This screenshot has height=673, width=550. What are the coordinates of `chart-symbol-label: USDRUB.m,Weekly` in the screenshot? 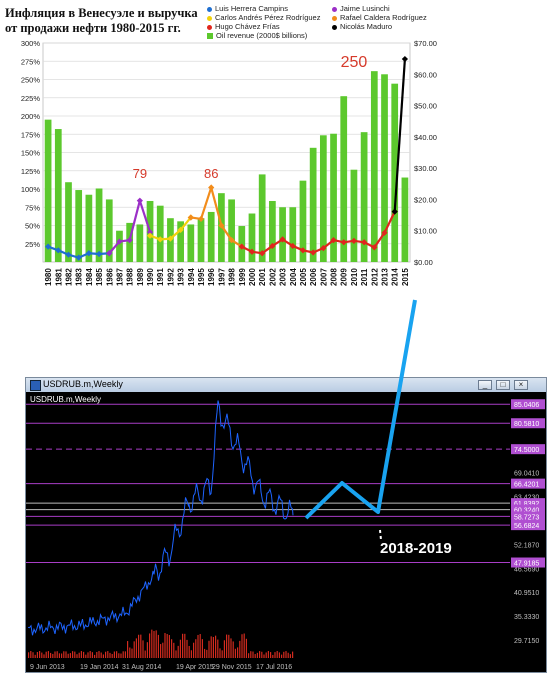 It's located at (65, 399).